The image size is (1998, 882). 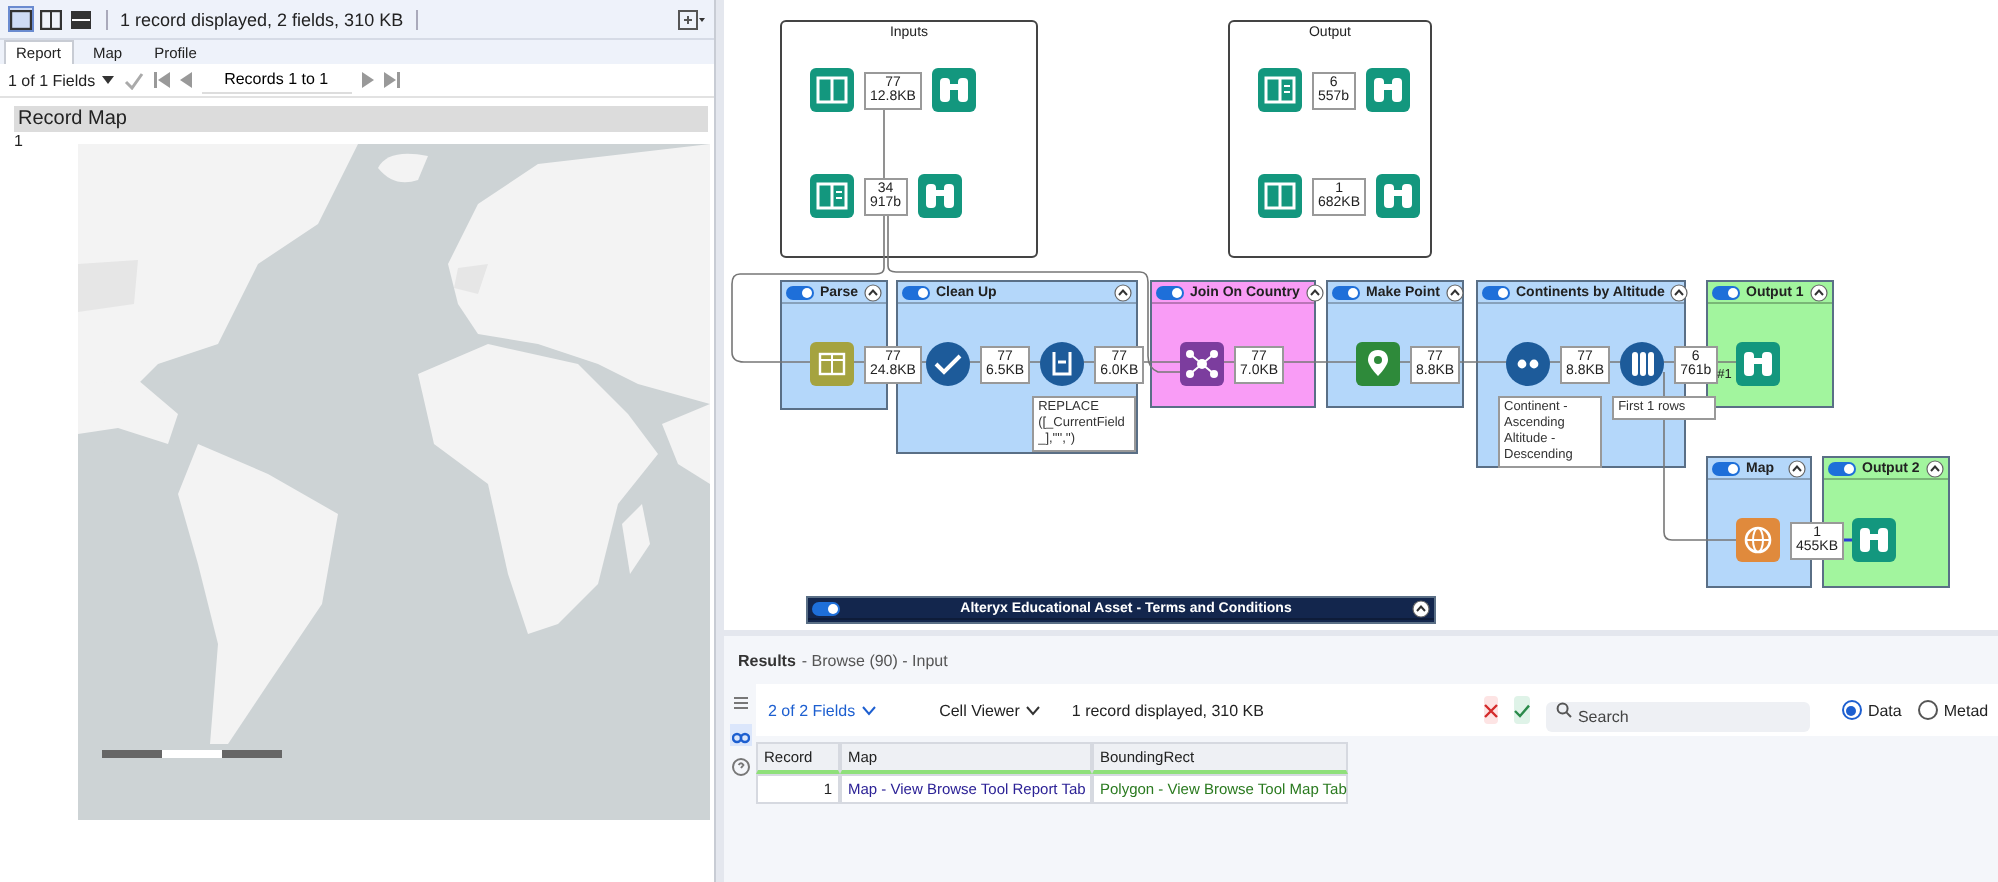 What do you see at coordinates (874, 660) in the screenshot?
I see `results-subtitle: - Browse (90) - Input` at bounding box center [874, 660].